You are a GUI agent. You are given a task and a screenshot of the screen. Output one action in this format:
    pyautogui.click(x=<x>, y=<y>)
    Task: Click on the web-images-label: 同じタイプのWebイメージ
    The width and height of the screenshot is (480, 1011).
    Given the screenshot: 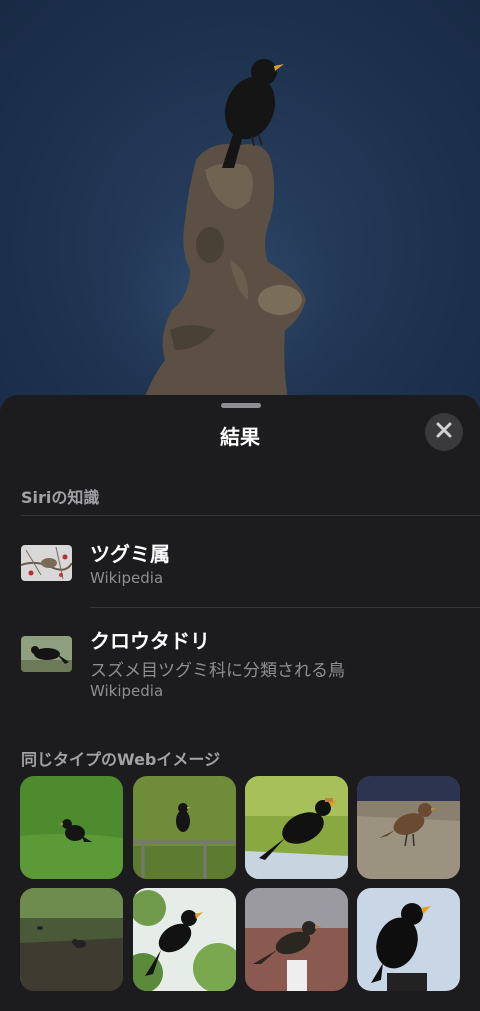 What is the action you would take?
    pyautogui.click(x=121, y=759)
    